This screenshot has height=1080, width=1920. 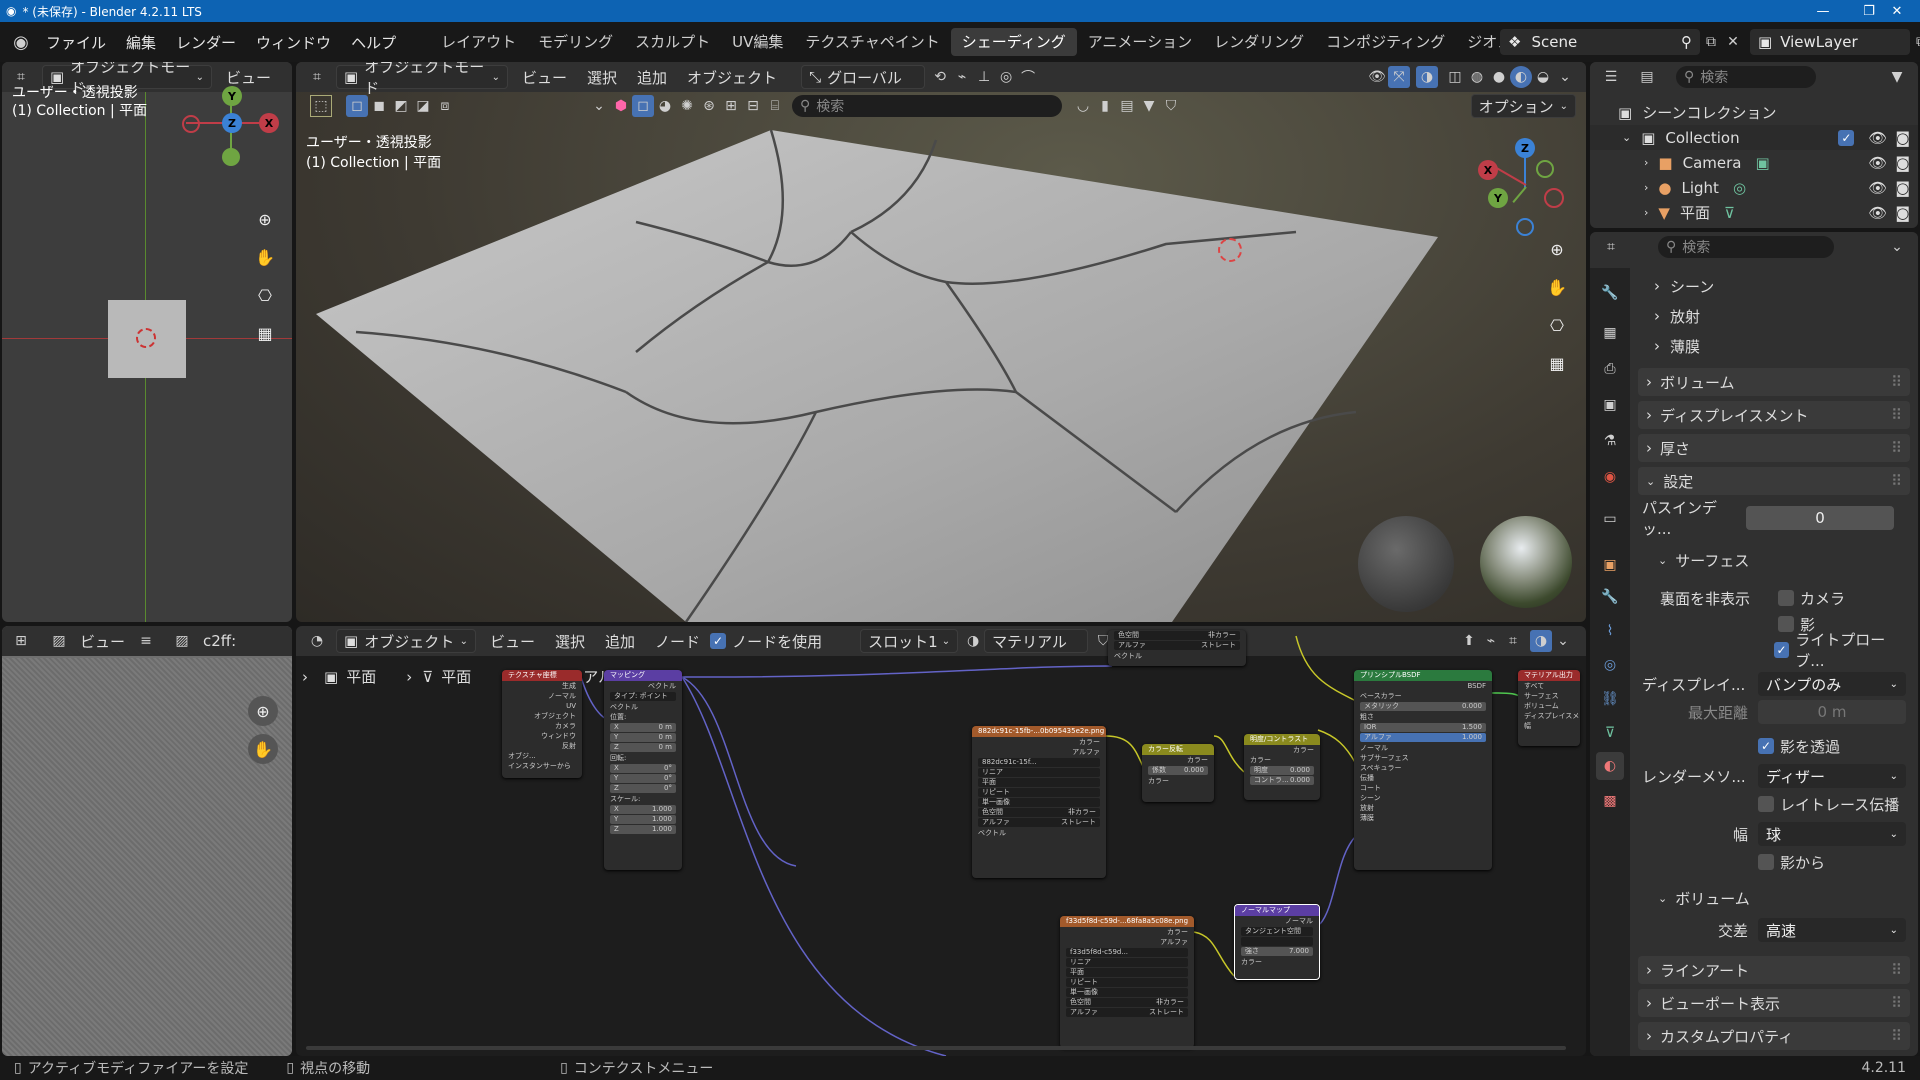 I want to click on mapping-scale-x: X 1.000, so click(x=643, y=809).